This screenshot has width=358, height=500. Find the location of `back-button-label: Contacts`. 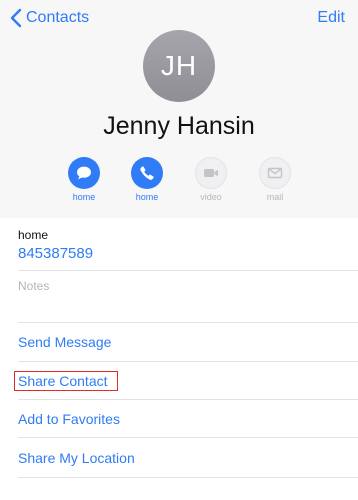

back-button-label: Contacts is located at coordinates (58, 17).